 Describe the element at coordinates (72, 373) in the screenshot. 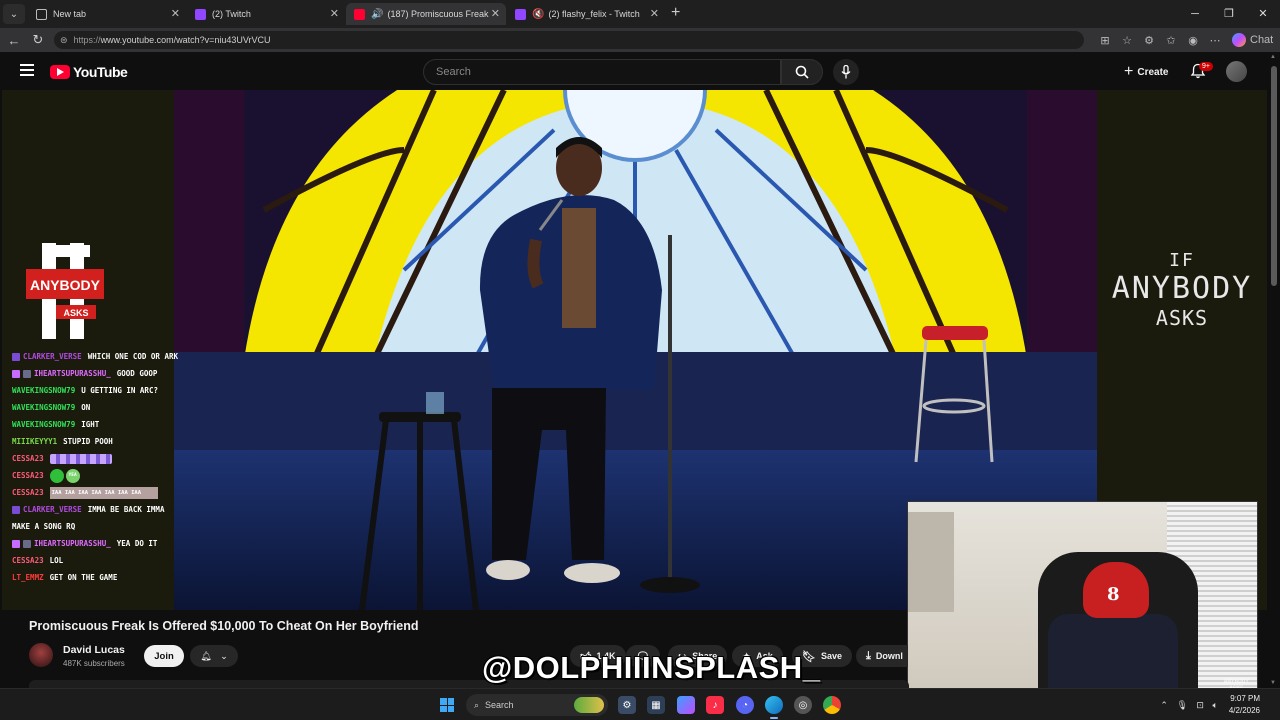

I see `chat-username: iheartsupurasshu_` at that location.